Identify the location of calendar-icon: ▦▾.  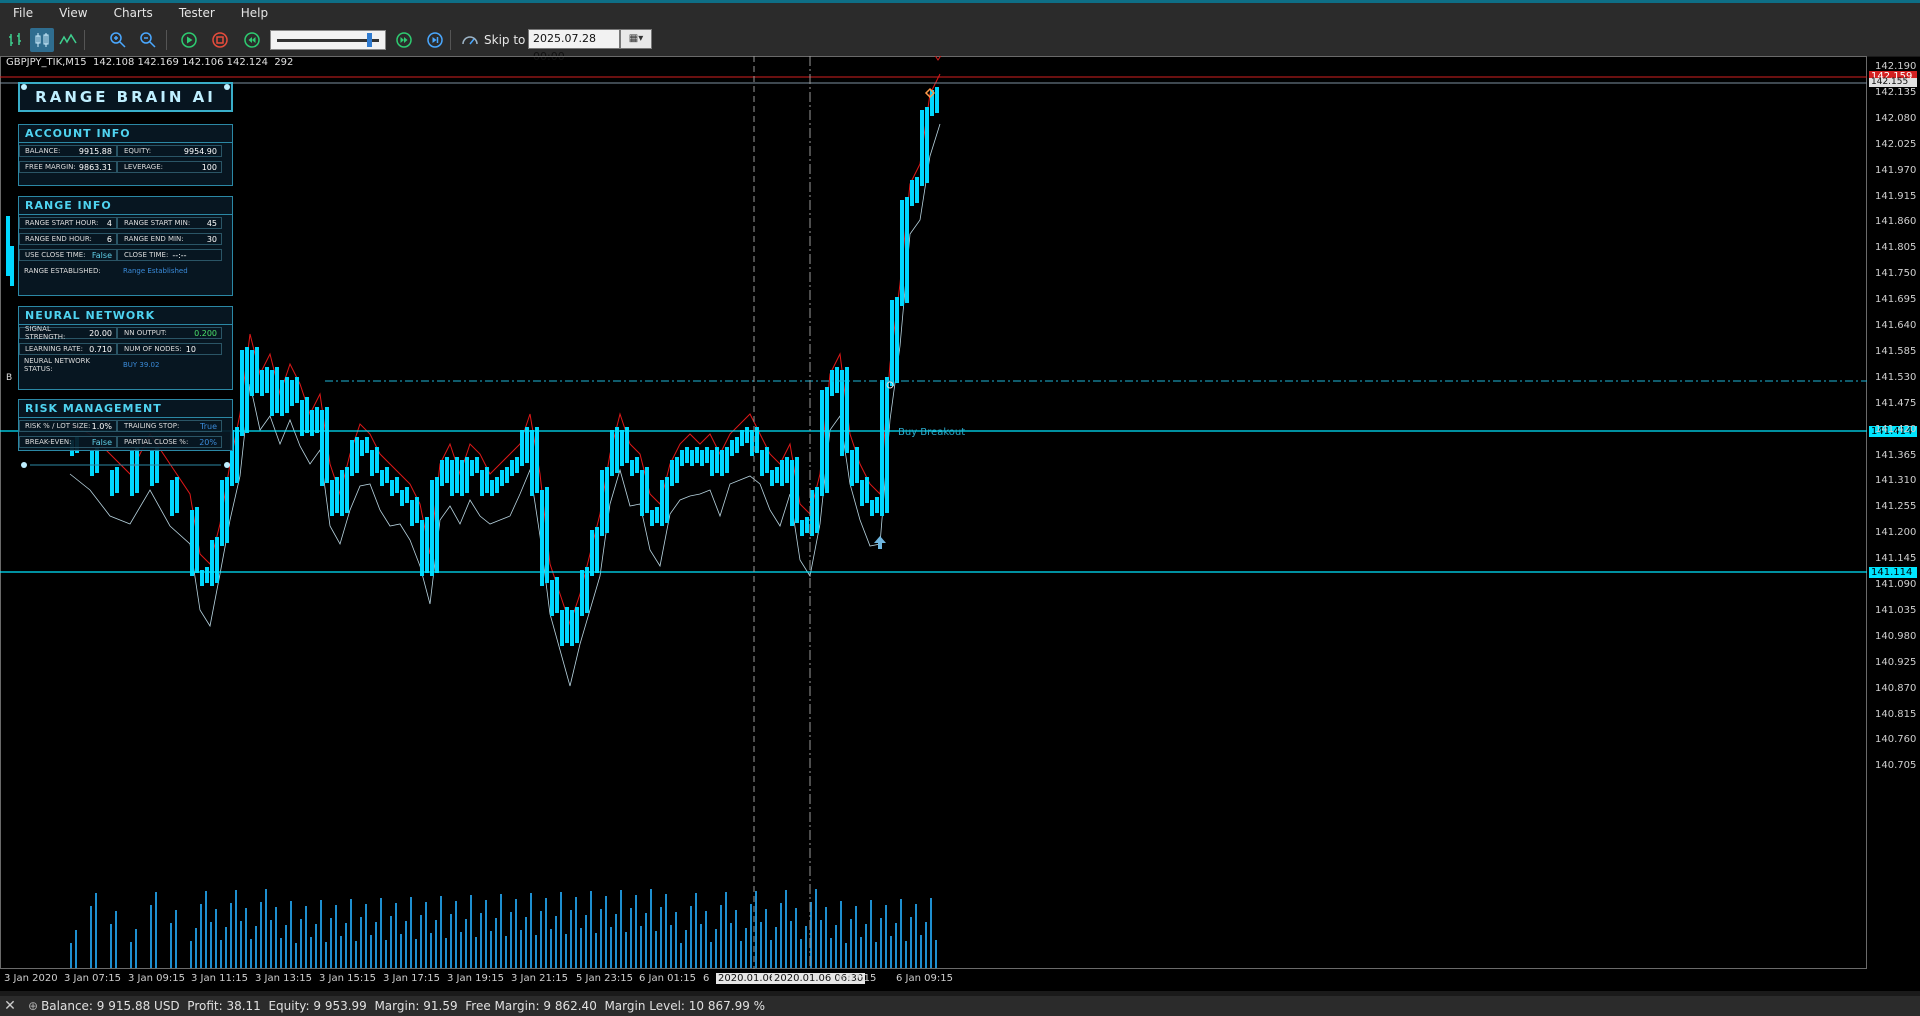
(636, 38).